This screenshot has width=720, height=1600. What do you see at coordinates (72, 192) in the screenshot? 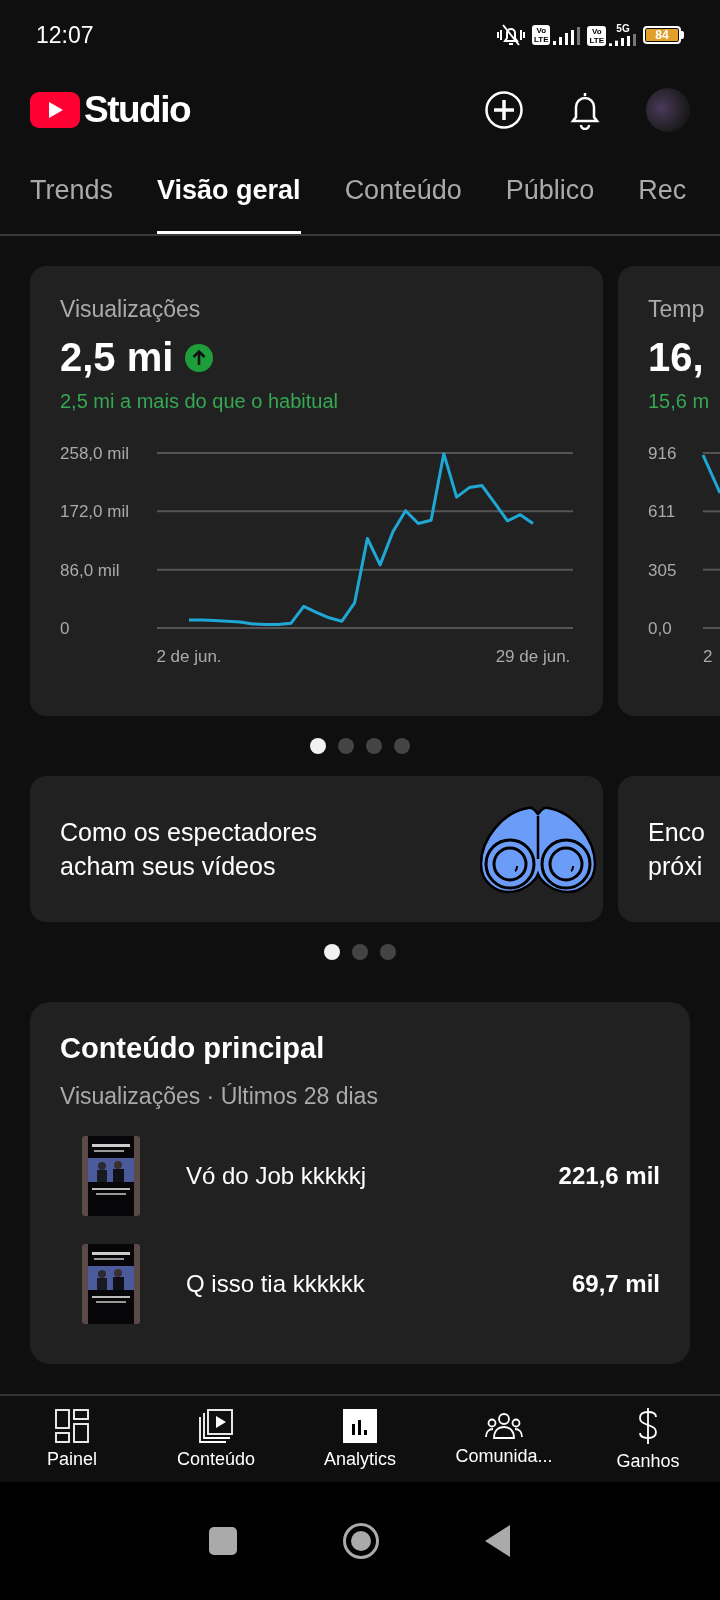
I see `tab: Trends` at bounding box center [72, 192].